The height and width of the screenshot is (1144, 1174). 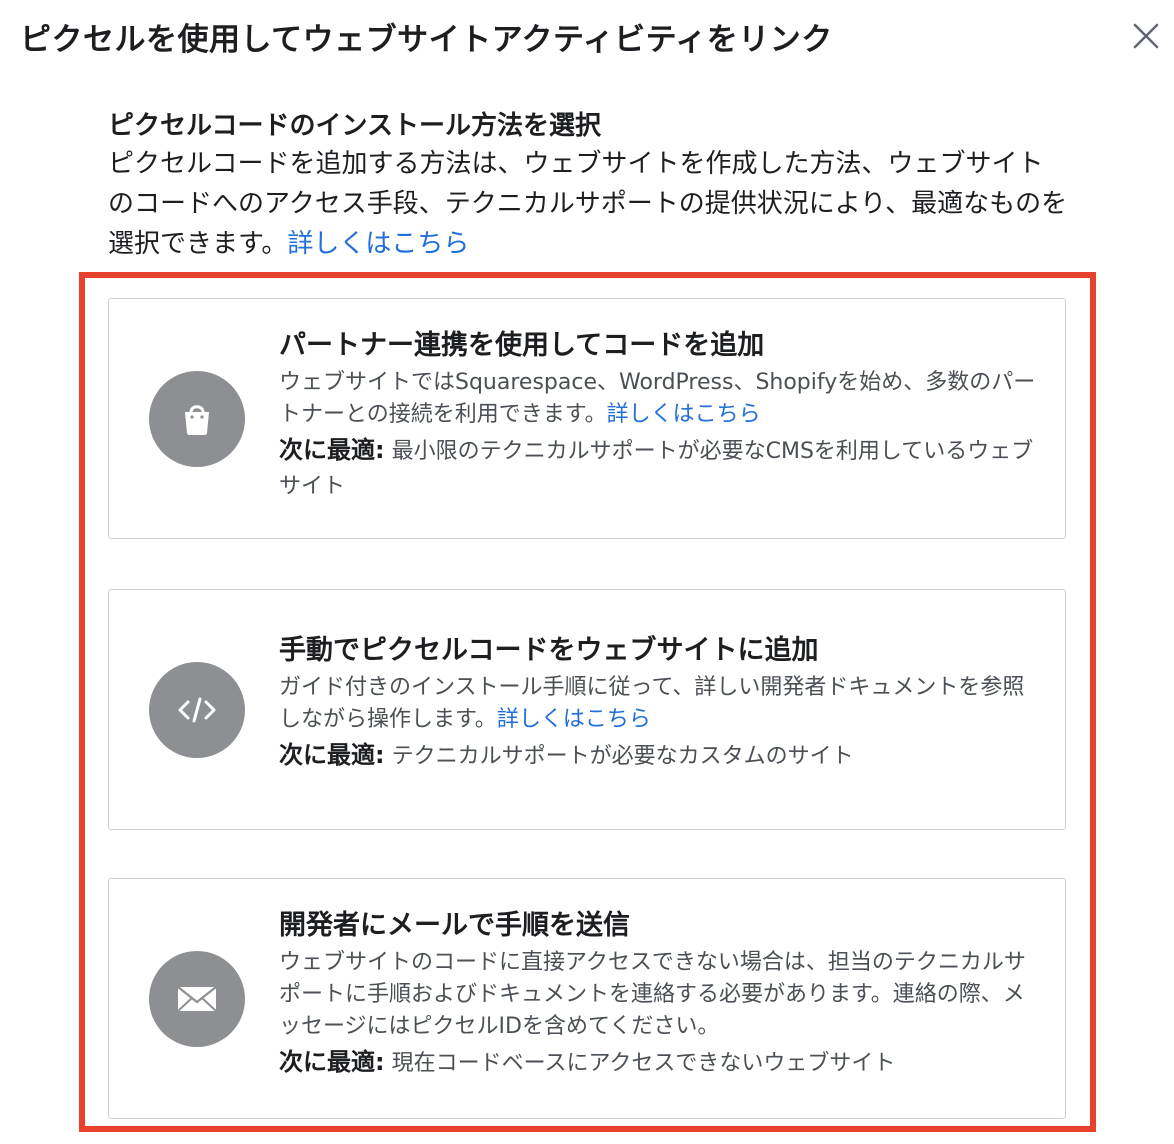 I want to click on intro-heading: ピクセルコードのインストール方法を選択, so click(x=354, y=126).